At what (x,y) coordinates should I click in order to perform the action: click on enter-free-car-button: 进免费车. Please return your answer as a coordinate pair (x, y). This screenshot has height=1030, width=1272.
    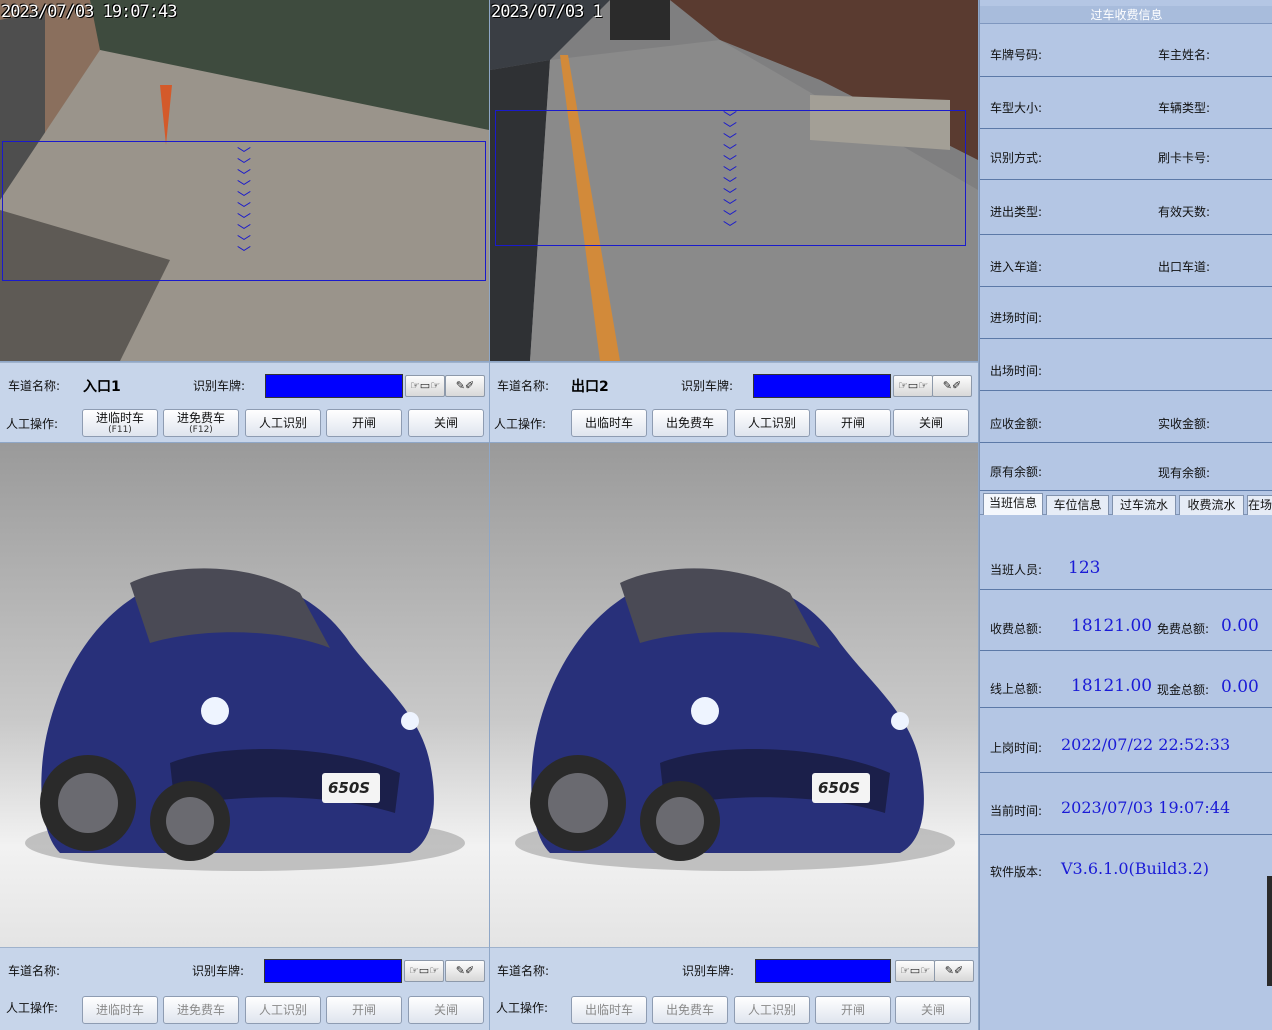
    Looking at the image, I should click on (201, 1010).